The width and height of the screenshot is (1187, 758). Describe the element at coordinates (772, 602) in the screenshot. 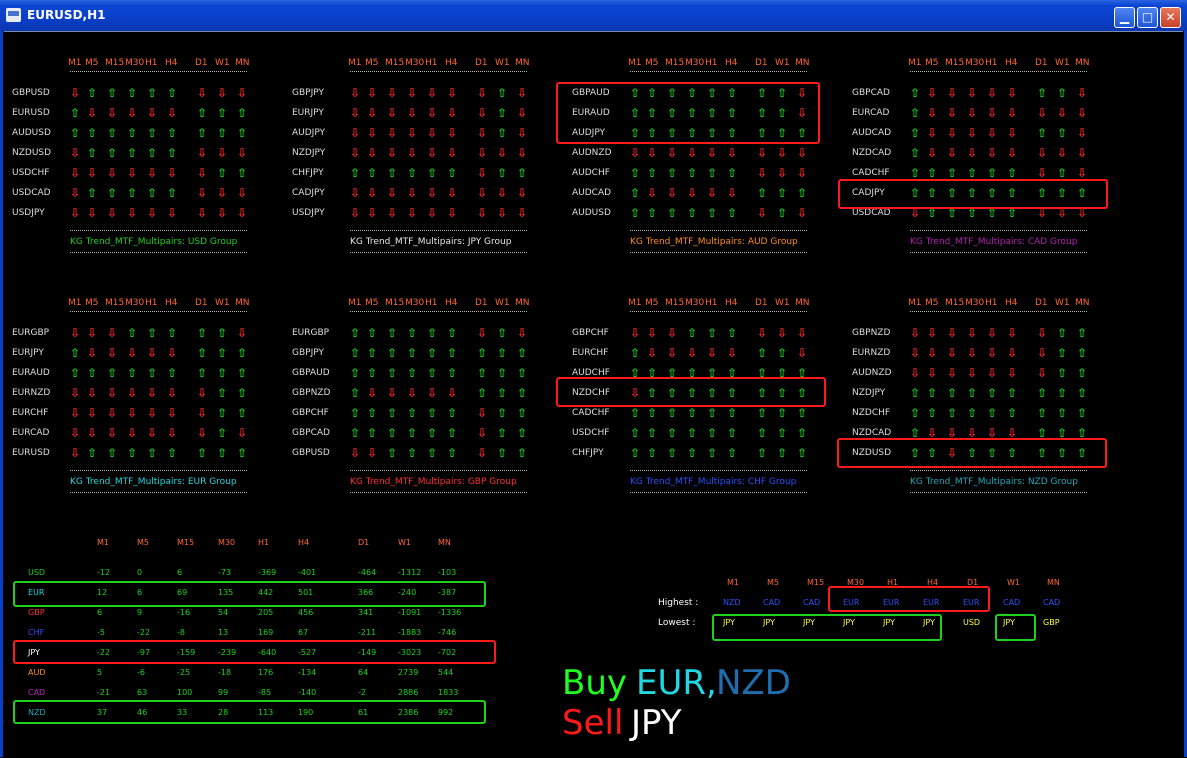

I see `highest-currency: CAD` at that location.